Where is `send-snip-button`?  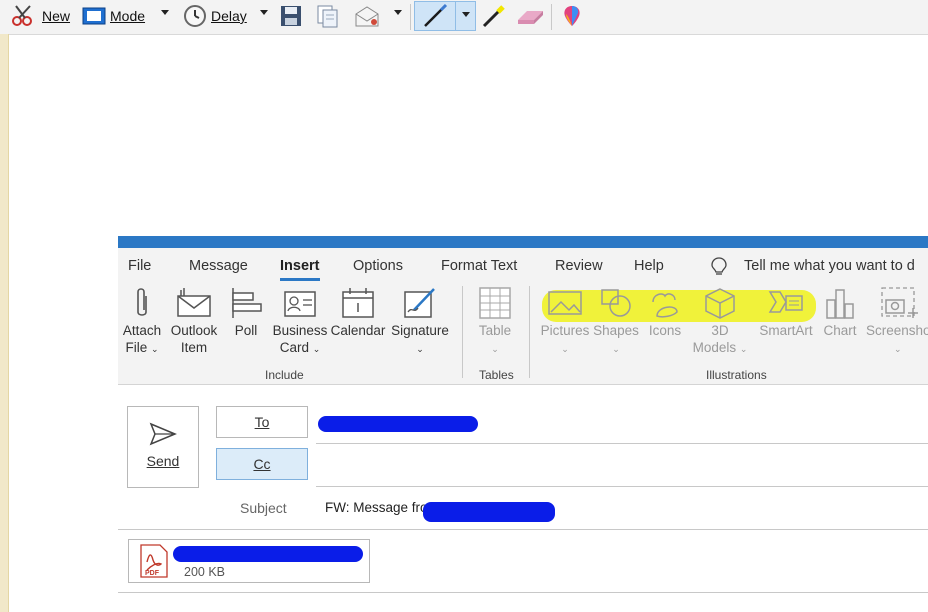 send-snip-button is located at coordinates (367, 16).